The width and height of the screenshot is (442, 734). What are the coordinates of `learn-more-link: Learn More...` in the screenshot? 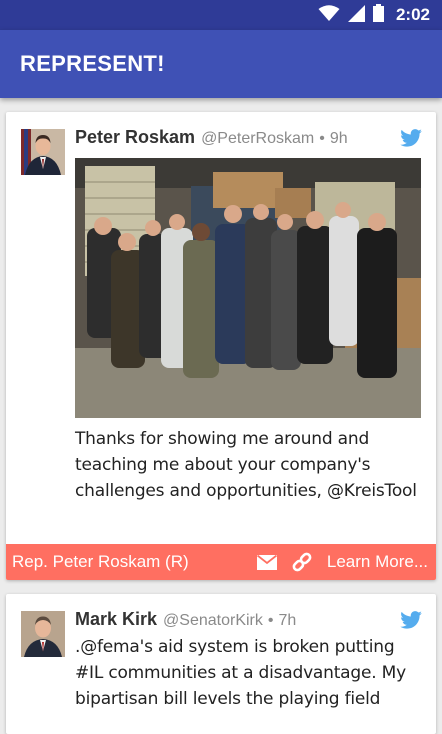 It's located at (377, 562).